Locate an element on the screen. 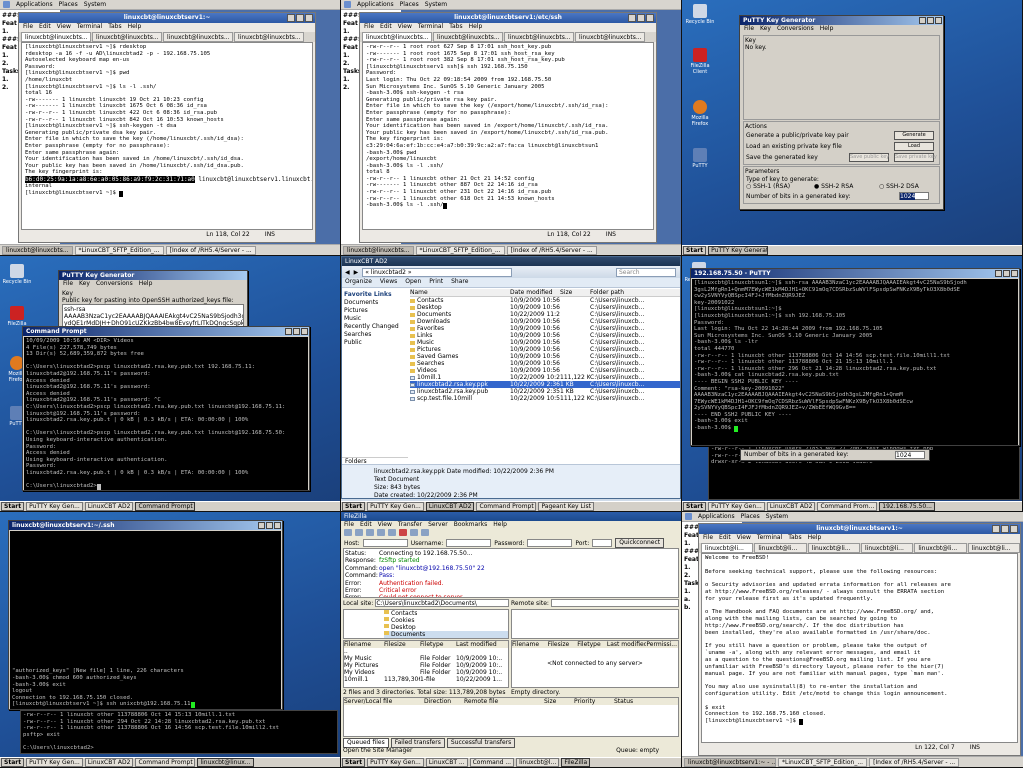  column-header: Filetype is located at coordinates (438, 644).